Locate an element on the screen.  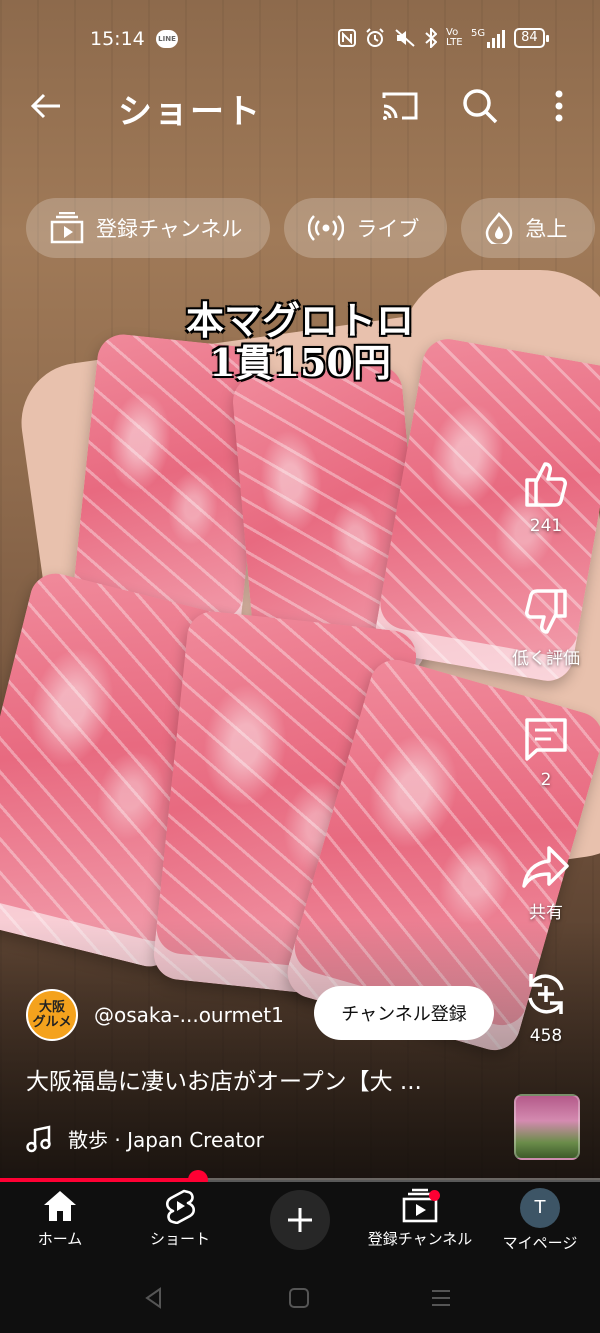
nav-shorts: ショート is located at coordinates (180, 1218).